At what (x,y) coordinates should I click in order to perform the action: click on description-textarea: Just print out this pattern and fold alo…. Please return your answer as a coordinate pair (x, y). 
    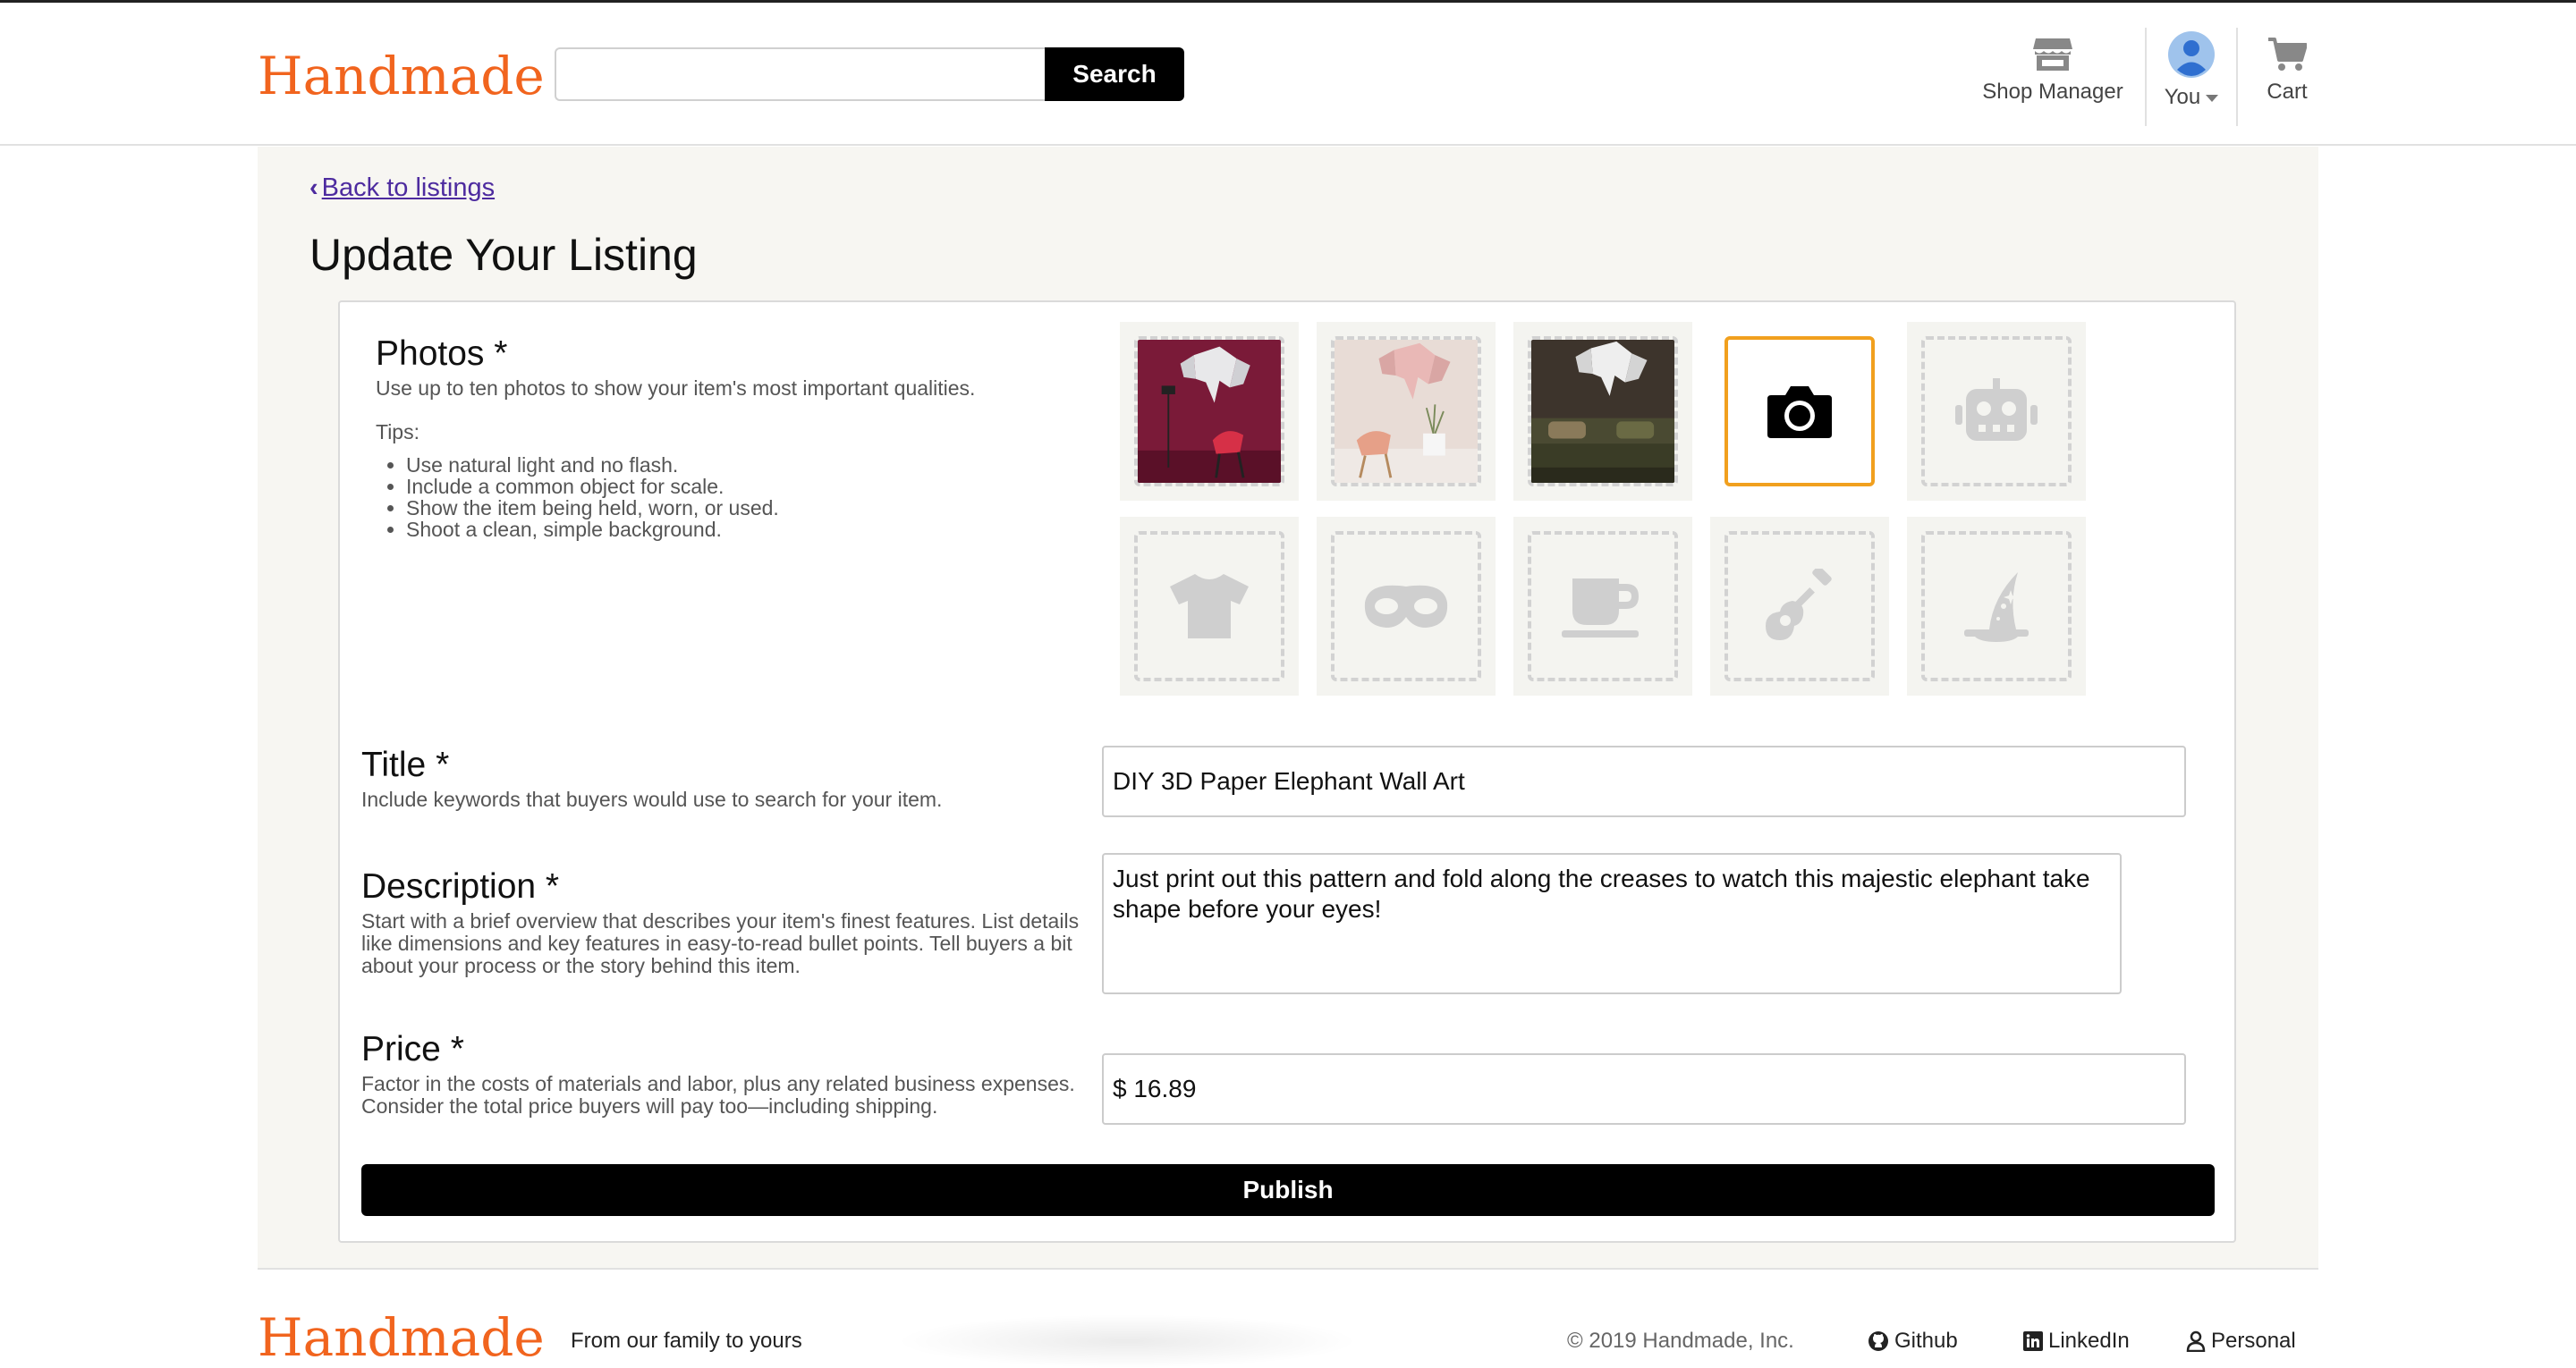
    Looking at the image, I should click on (1612, 923).